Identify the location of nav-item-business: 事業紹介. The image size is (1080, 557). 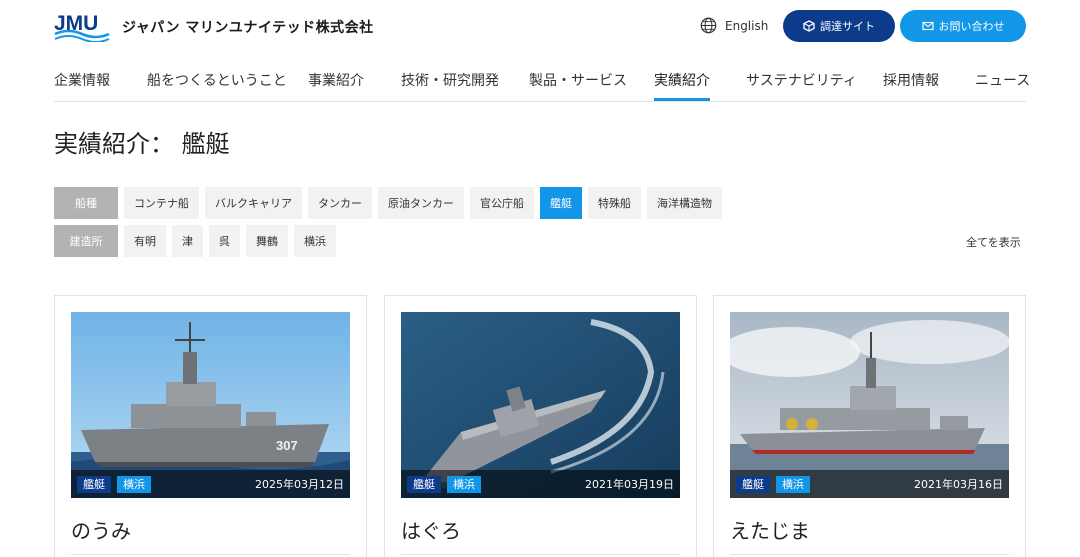
(336, 80).